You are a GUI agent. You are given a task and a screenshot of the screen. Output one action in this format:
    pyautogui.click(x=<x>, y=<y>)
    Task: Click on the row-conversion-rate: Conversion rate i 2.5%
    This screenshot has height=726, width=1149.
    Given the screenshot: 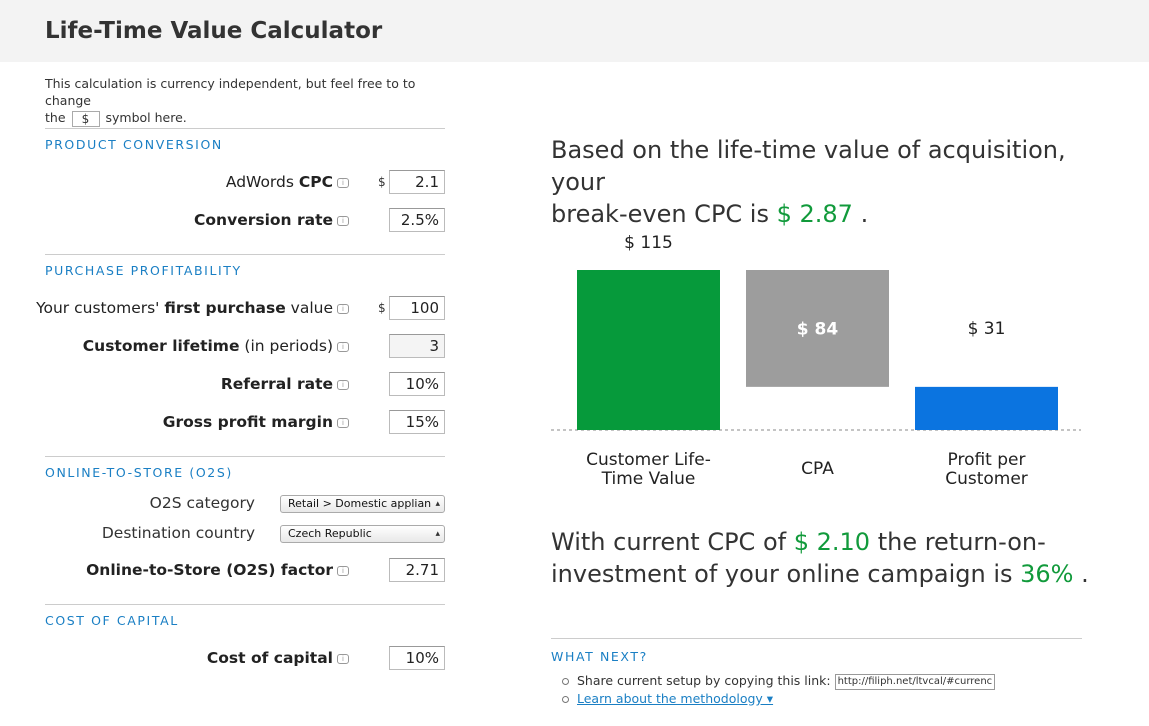 What is the action you would take?
    pyautogui.click(x=245, y=220)
    